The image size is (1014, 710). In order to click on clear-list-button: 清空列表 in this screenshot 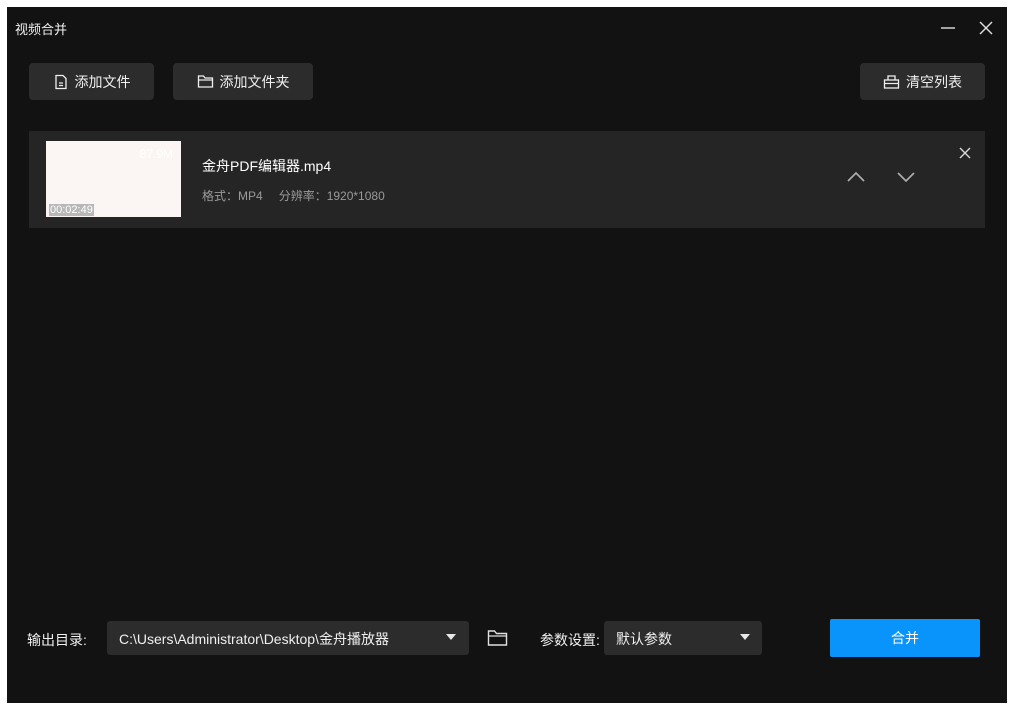, I will do `click(922, 81)`.